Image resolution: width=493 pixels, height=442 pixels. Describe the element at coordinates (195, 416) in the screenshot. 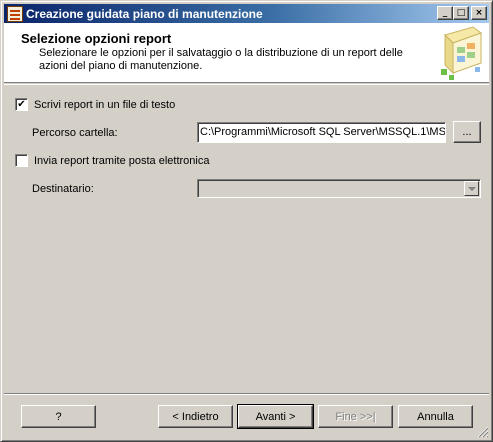

I see `back-button: < Indietro` at that location.